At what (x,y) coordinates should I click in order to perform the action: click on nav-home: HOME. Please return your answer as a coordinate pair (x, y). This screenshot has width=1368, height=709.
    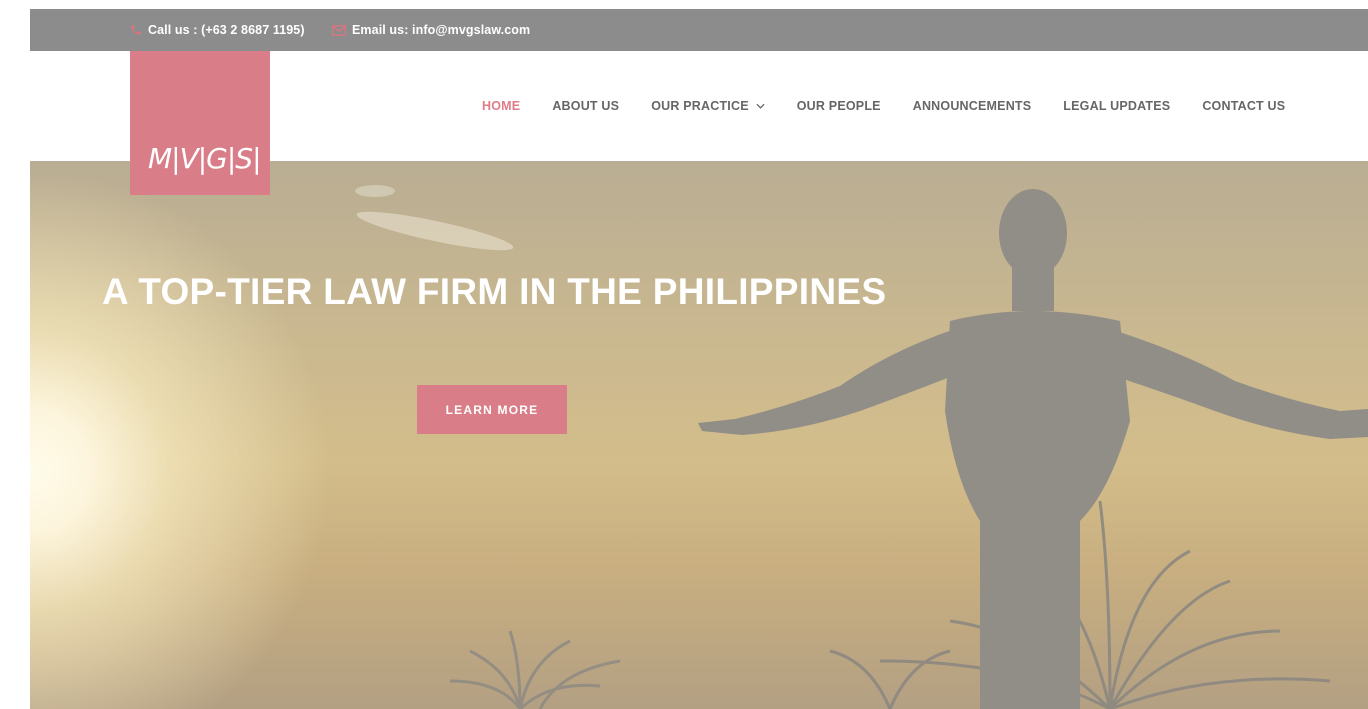
    Looking at the image, I should click on (501, 106).